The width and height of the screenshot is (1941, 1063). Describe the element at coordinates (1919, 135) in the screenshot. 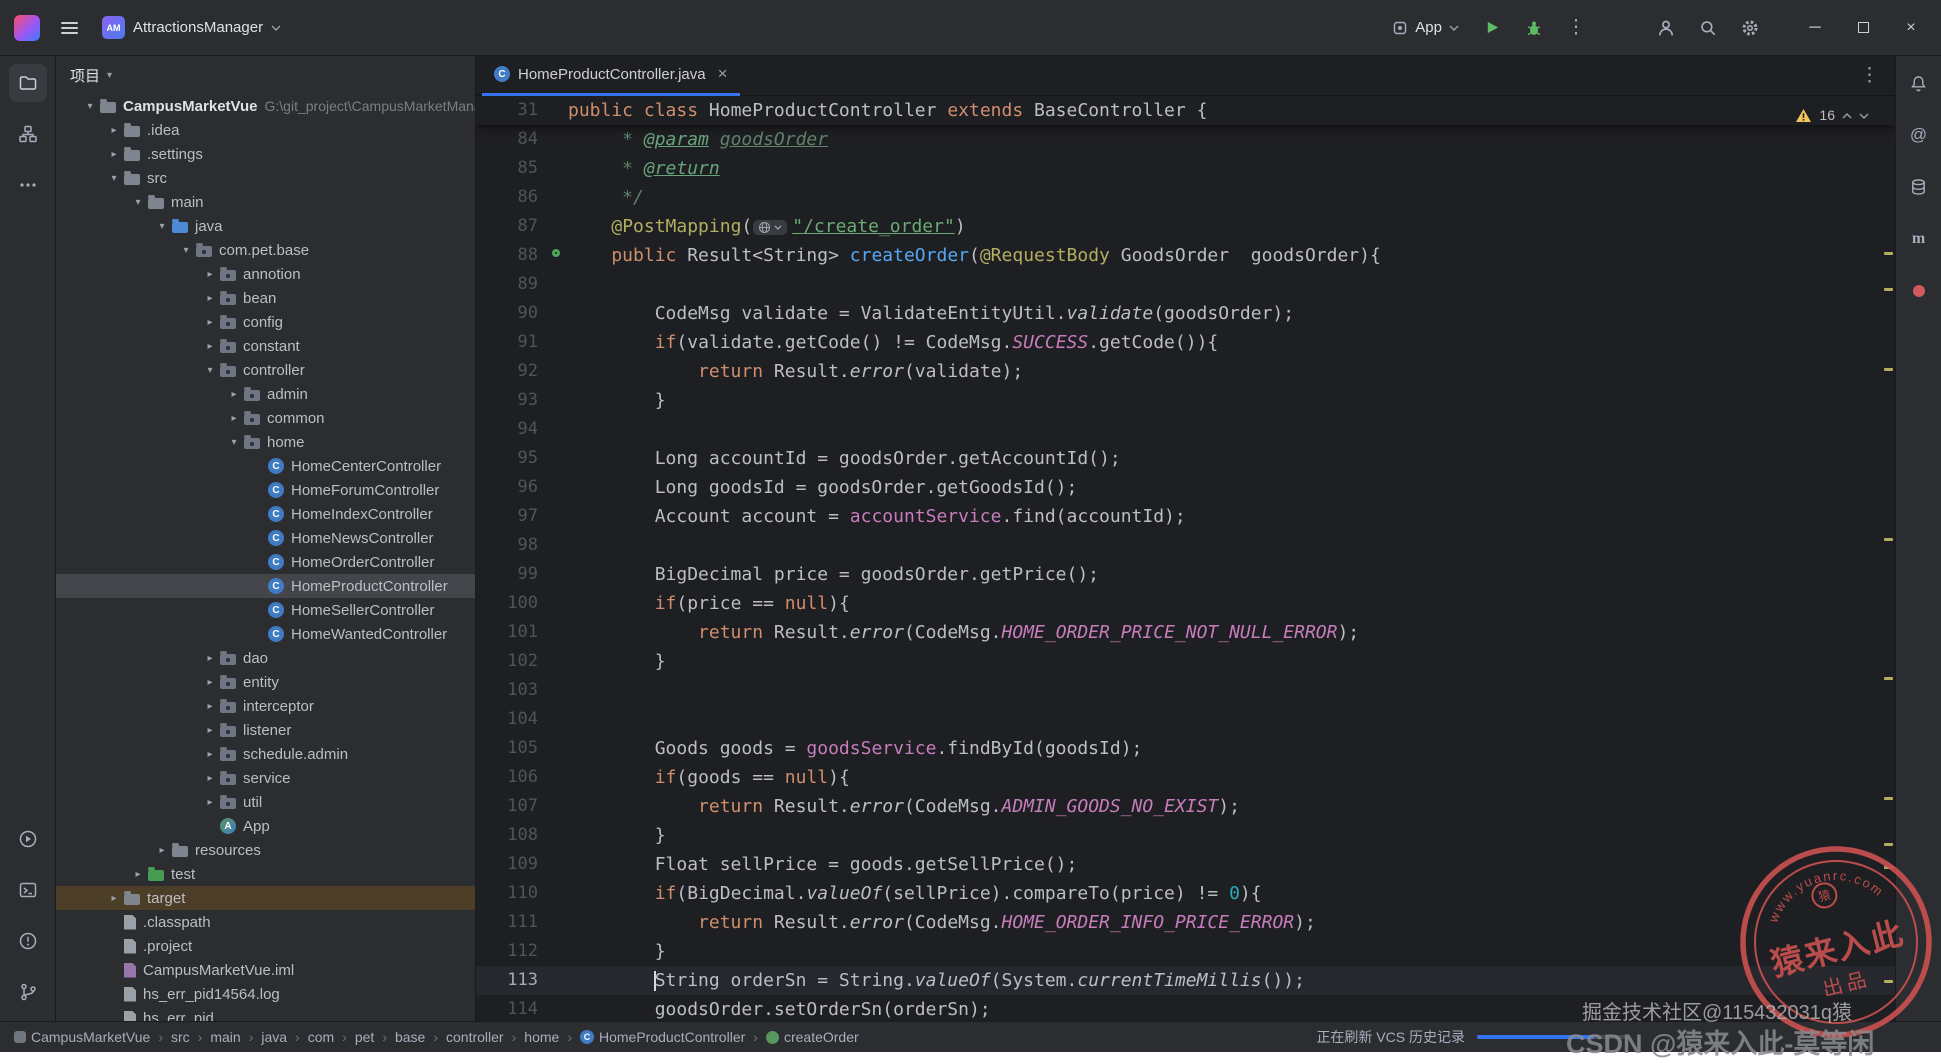

I see `ai-assistant-button: @` at that location.